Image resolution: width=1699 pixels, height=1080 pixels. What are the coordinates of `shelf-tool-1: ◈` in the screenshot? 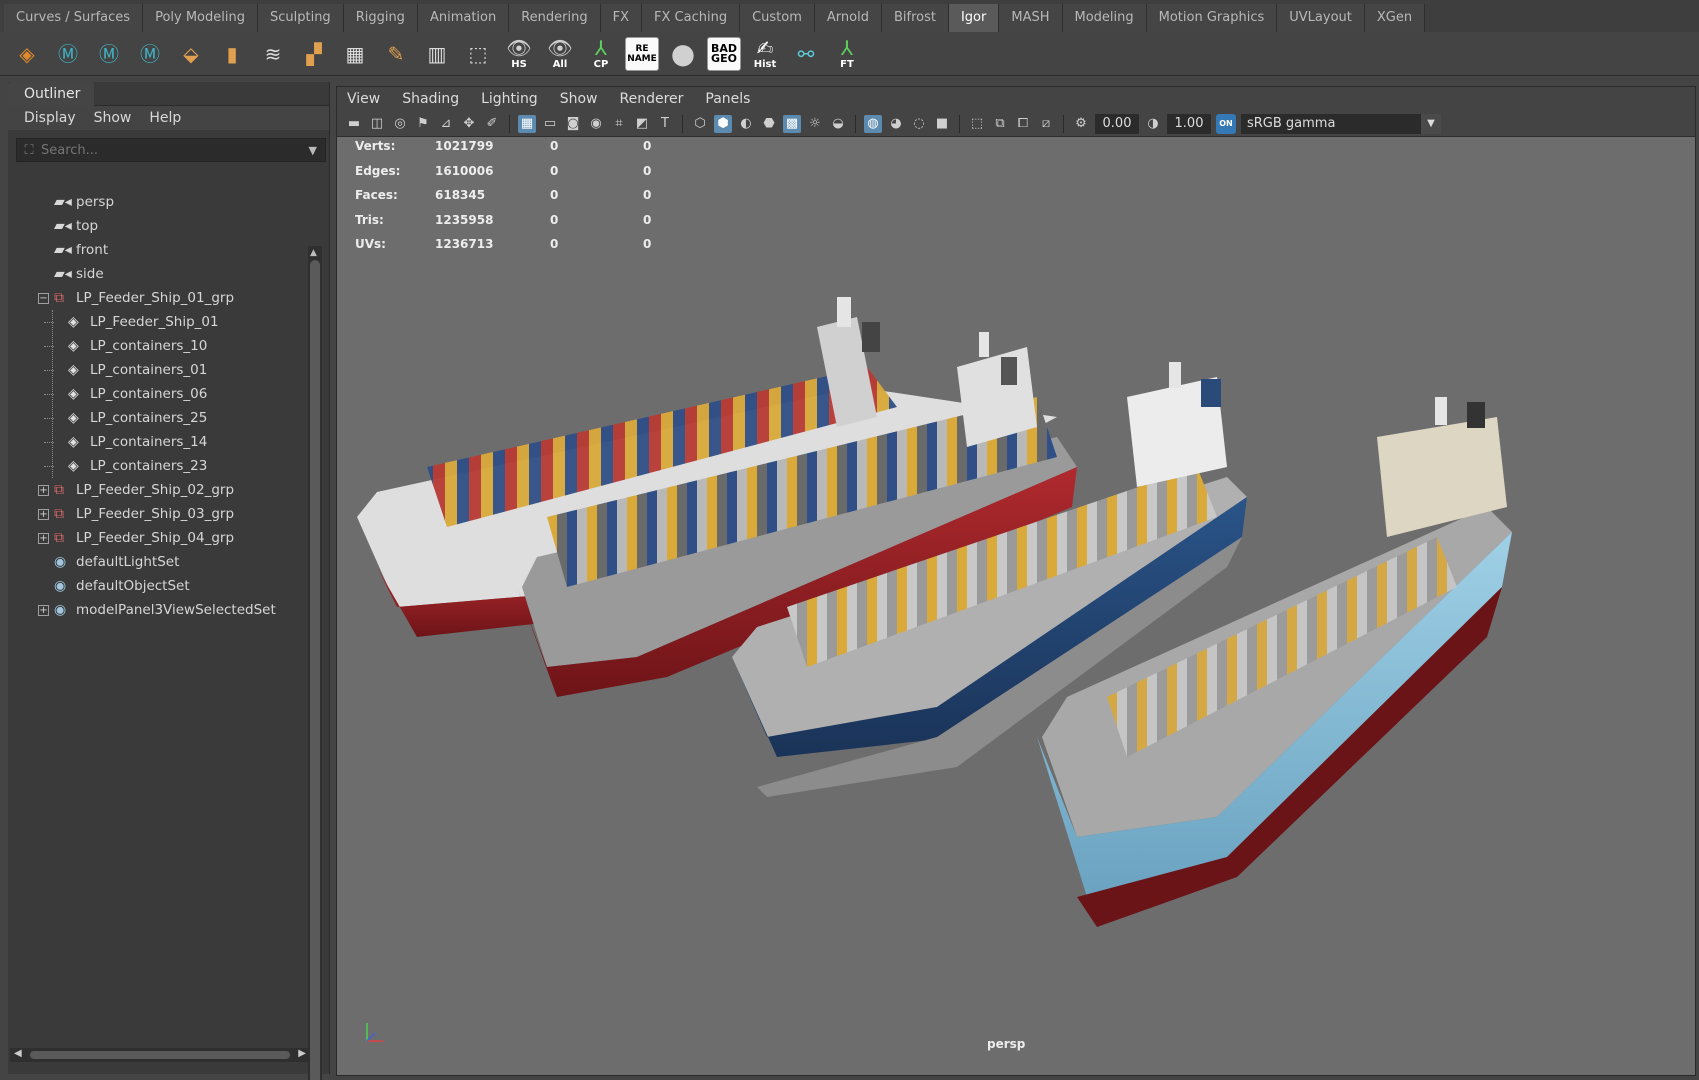 It's located at (27, 54).